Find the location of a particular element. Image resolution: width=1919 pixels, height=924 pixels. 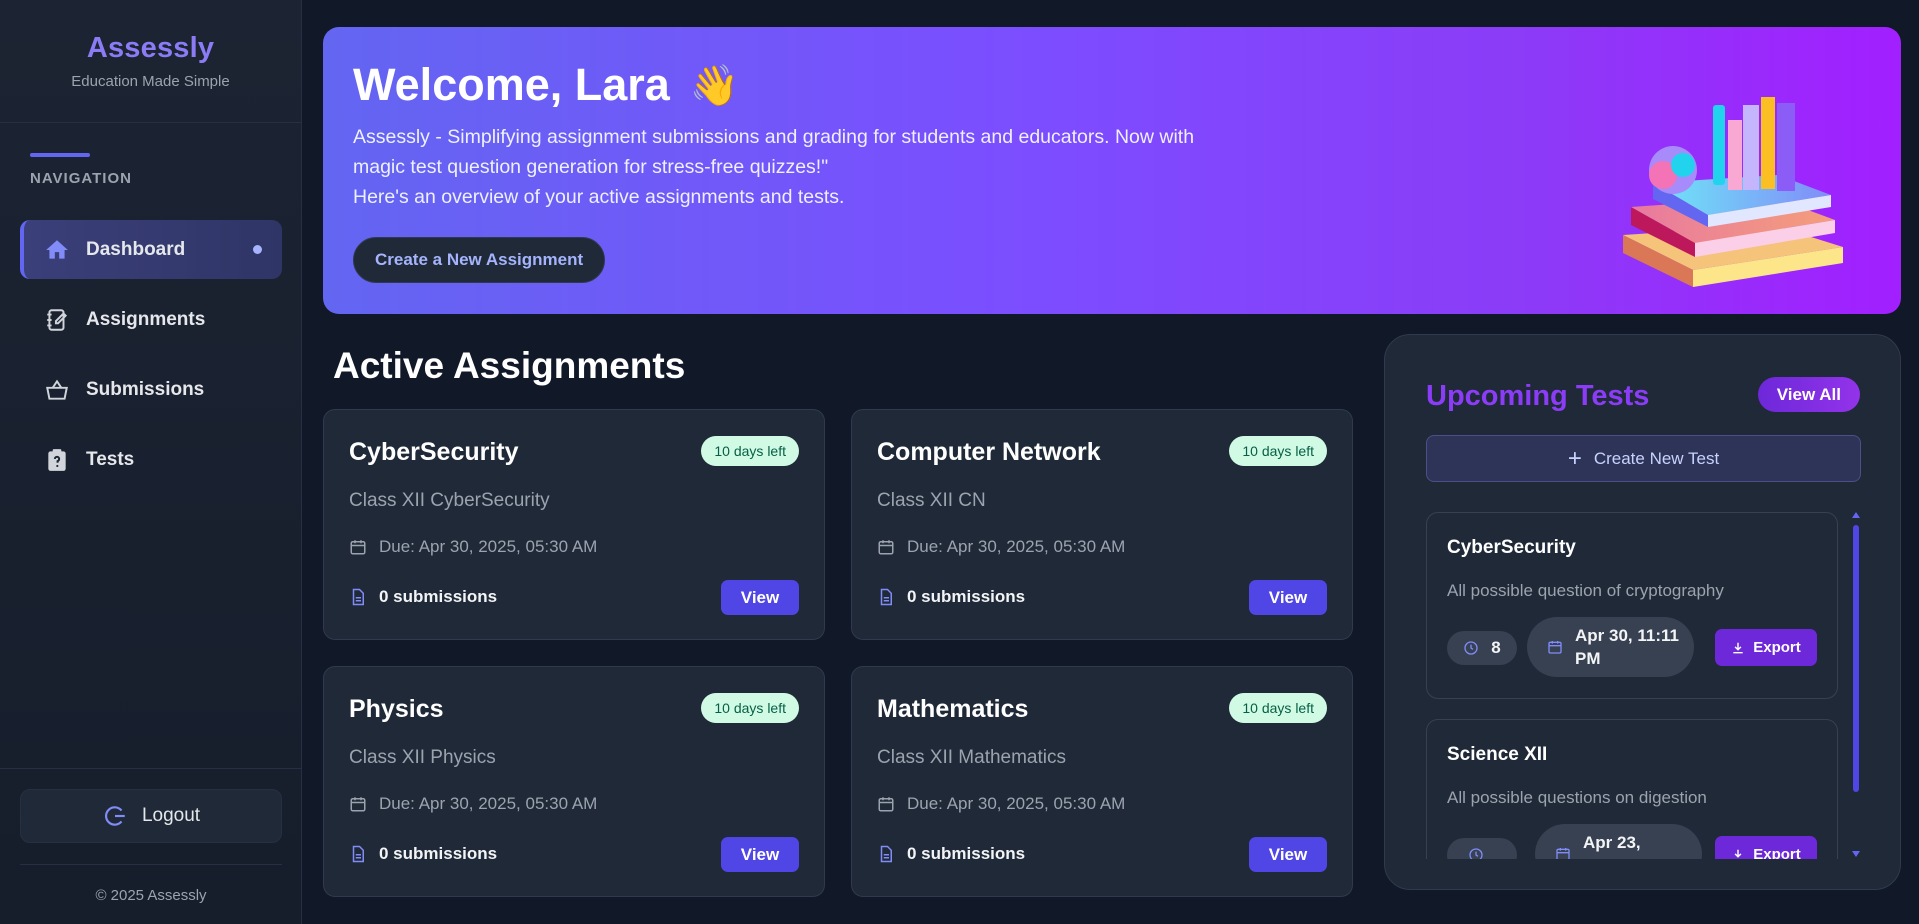

sidebar-item-label: Tests is located at coordinates (110, 459).